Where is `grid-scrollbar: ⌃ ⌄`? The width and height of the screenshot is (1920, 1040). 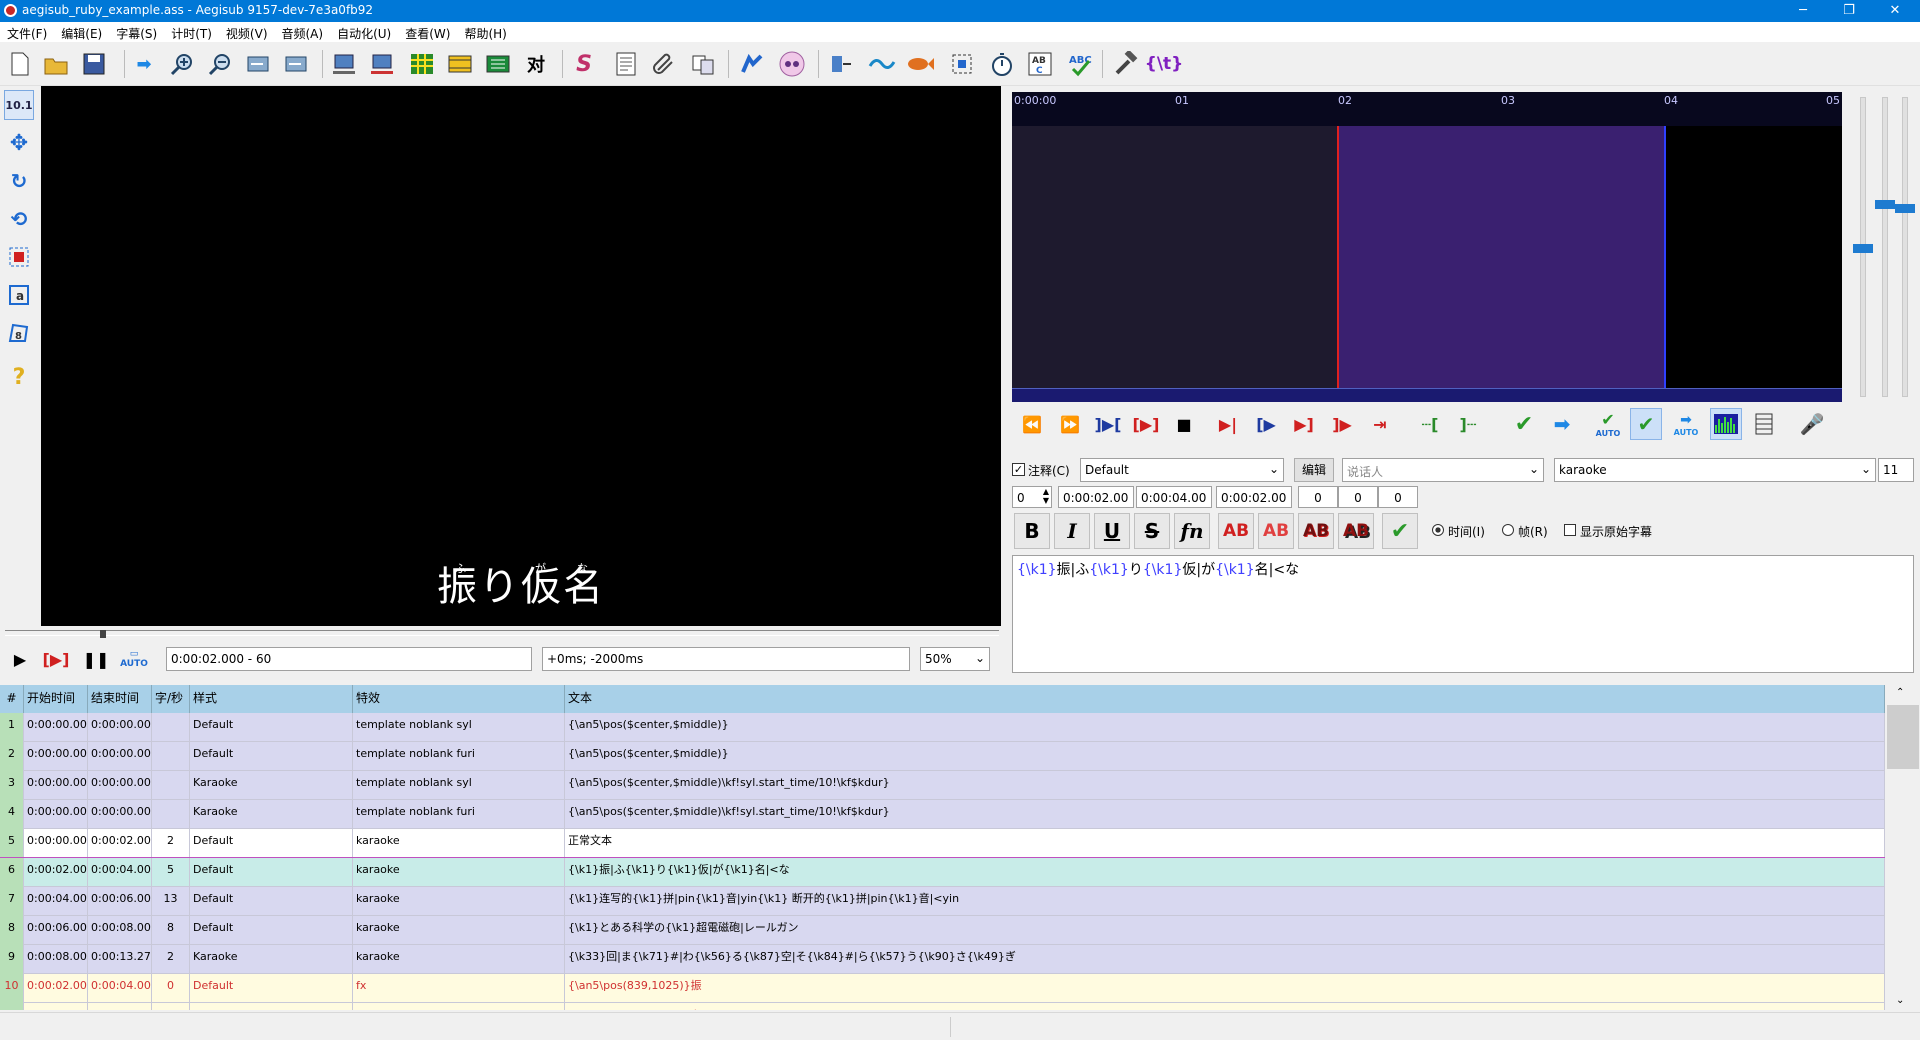 grid-scrollbar: ⌃ ⌄ is located at coordinates (1903, 847).